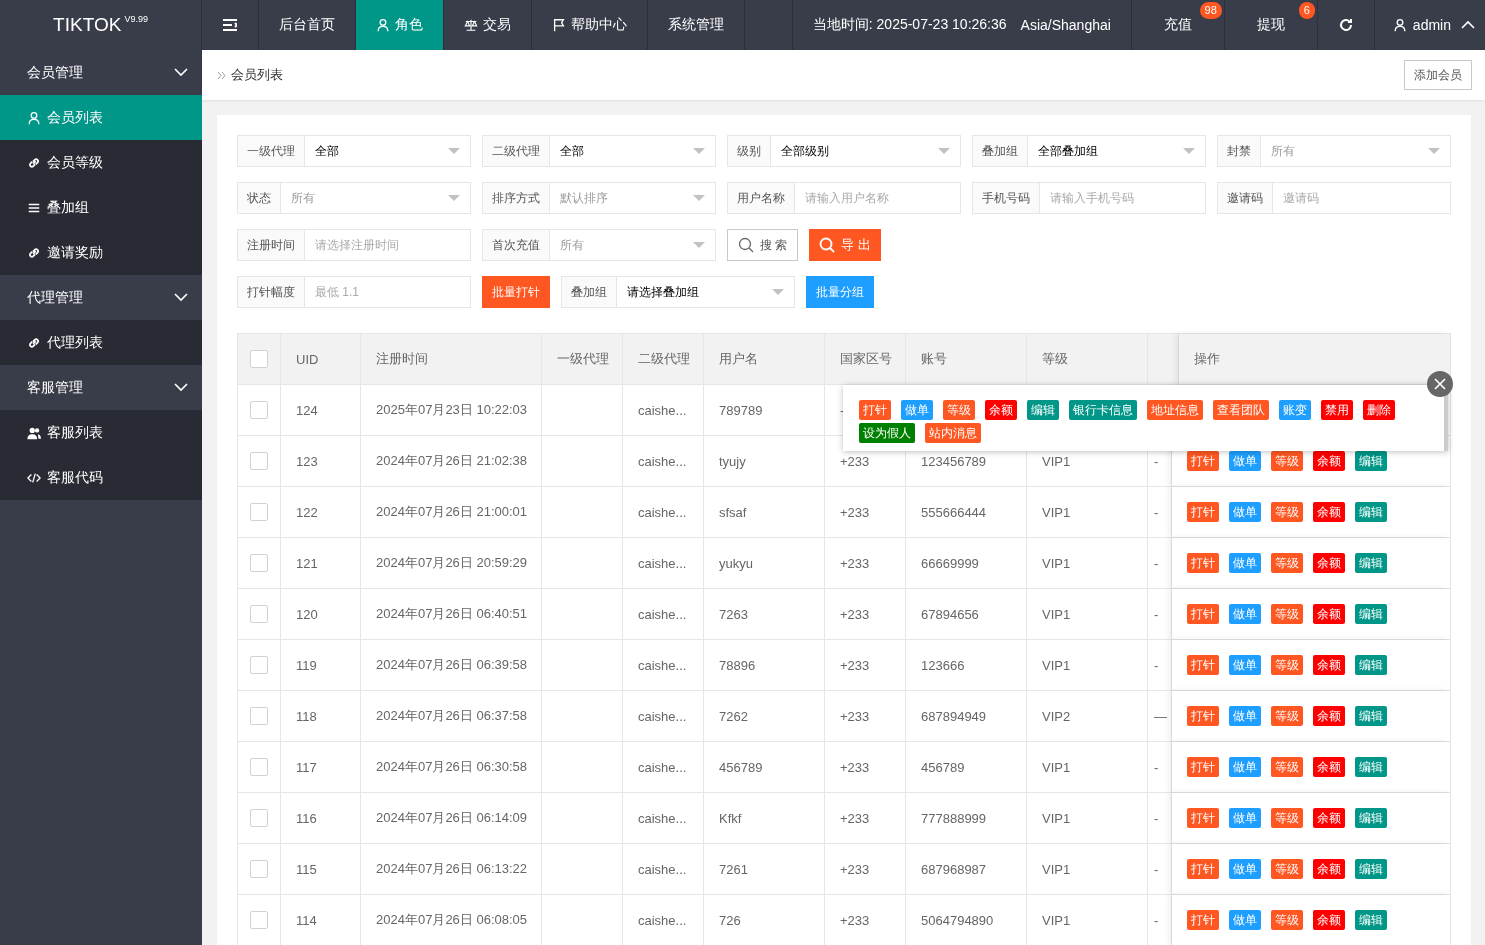  I want to click on select-all-checkbox, so click(259, 359).